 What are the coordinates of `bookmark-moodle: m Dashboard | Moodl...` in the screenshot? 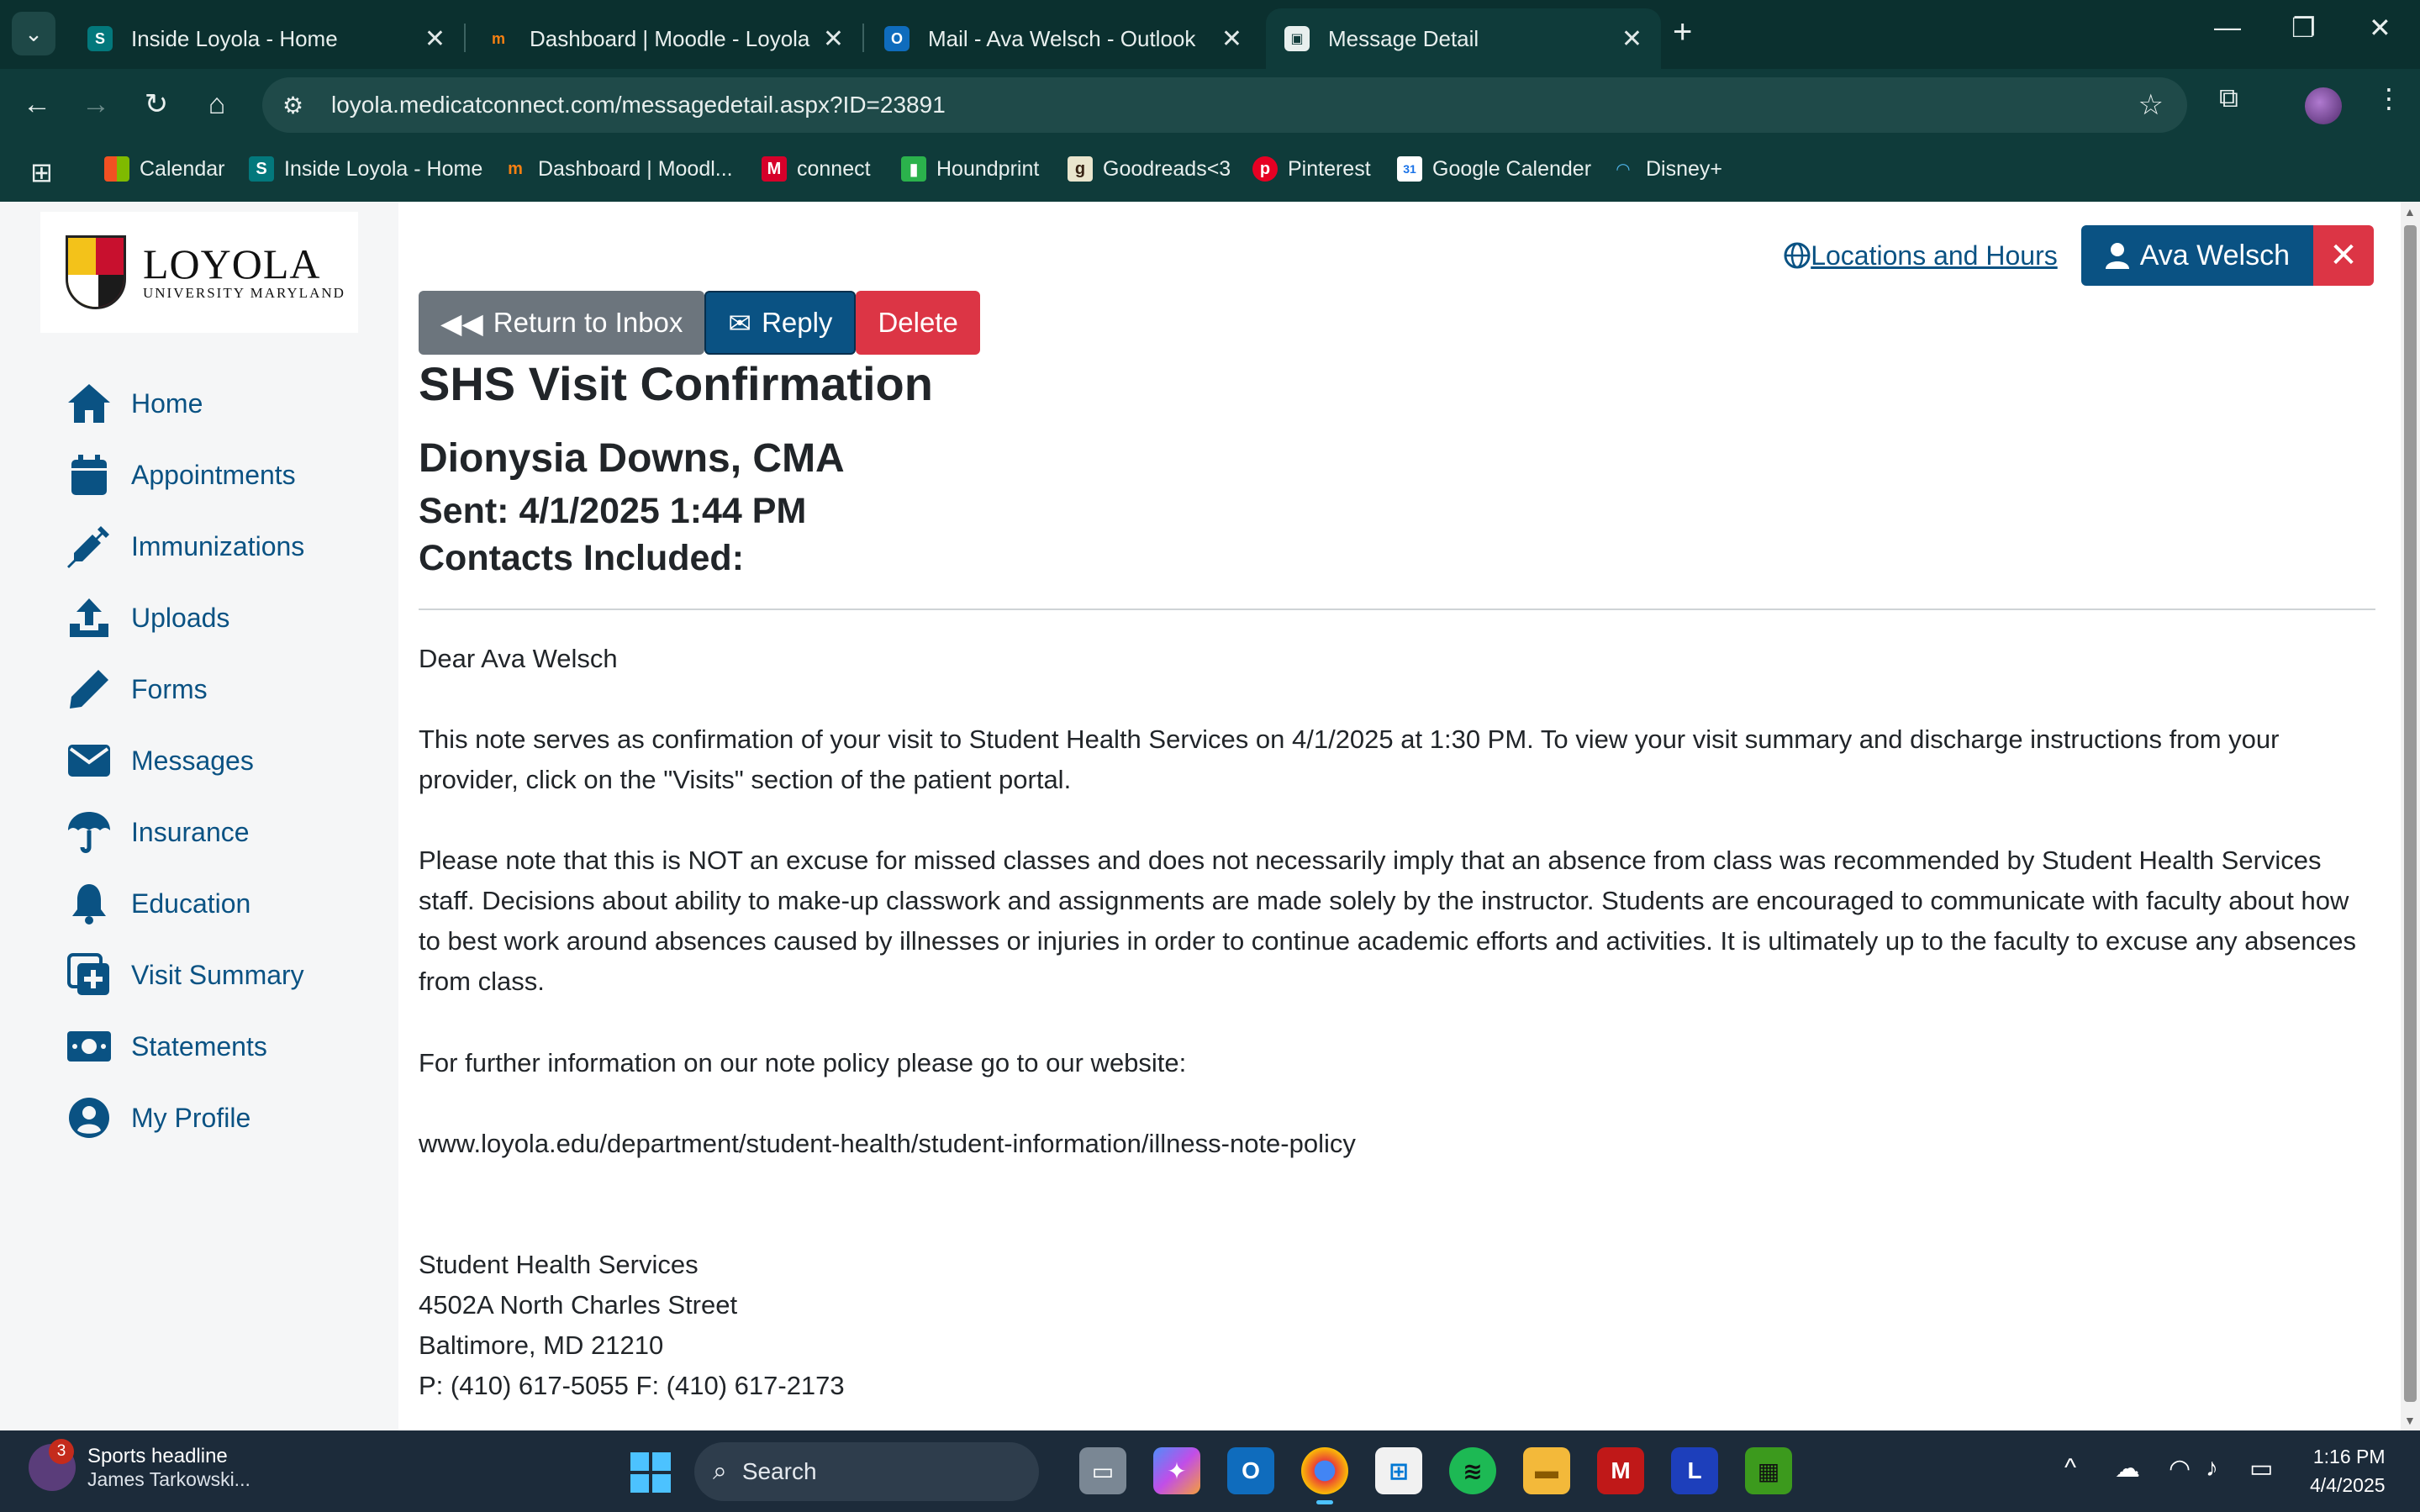 It's located at (618, 169).